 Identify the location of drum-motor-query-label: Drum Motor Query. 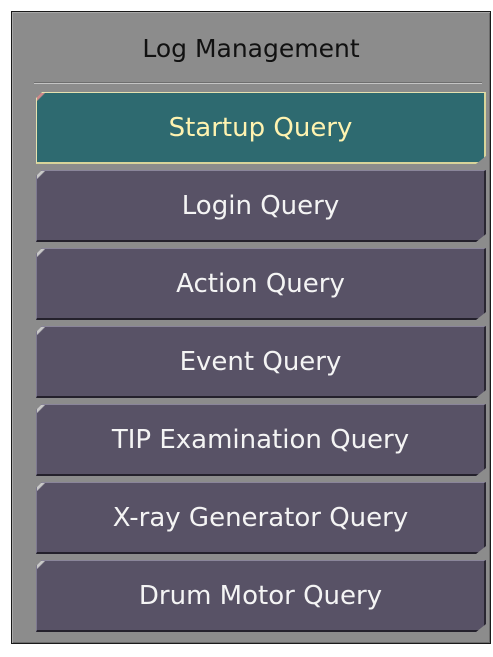
(260, 595).